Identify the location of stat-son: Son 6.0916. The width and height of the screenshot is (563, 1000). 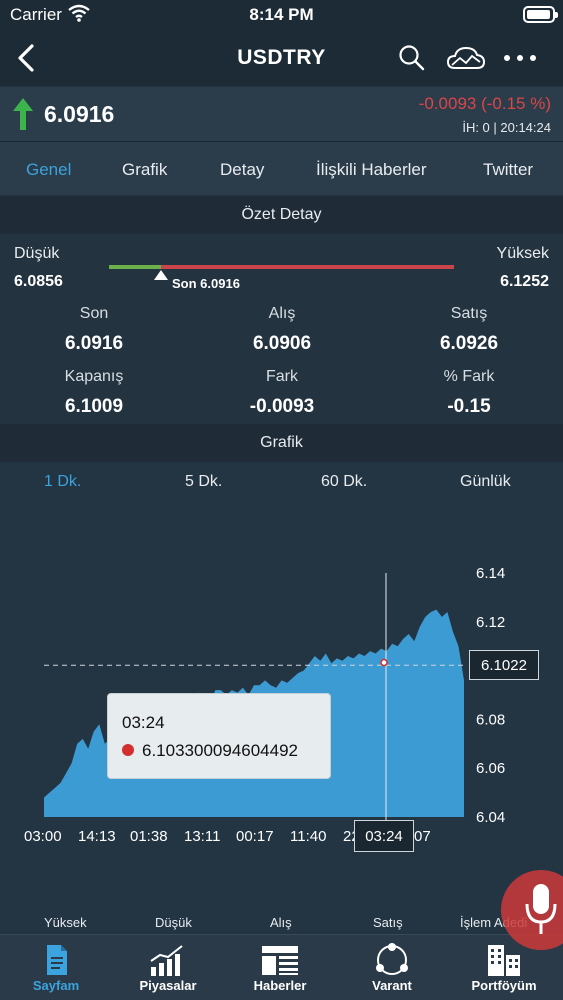
(94, 330).